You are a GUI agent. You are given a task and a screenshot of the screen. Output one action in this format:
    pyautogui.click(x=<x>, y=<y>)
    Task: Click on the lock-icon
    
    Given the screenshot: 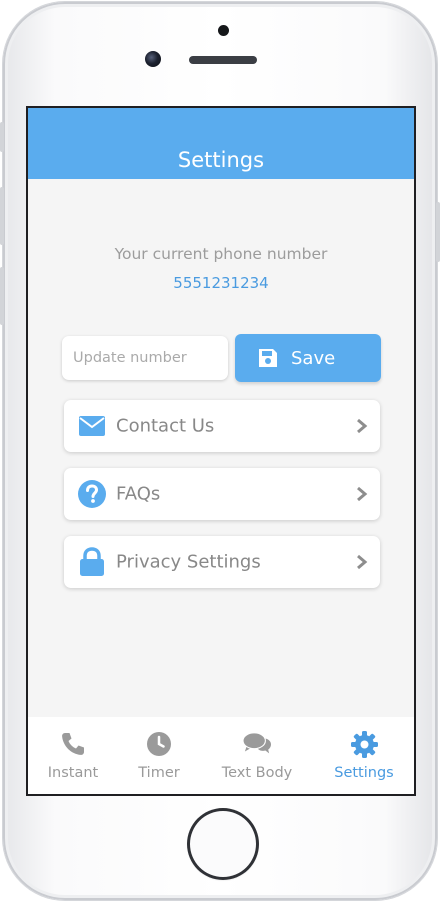 What is the action you would take?
    pyautogui.click(x=92, y=561)
    